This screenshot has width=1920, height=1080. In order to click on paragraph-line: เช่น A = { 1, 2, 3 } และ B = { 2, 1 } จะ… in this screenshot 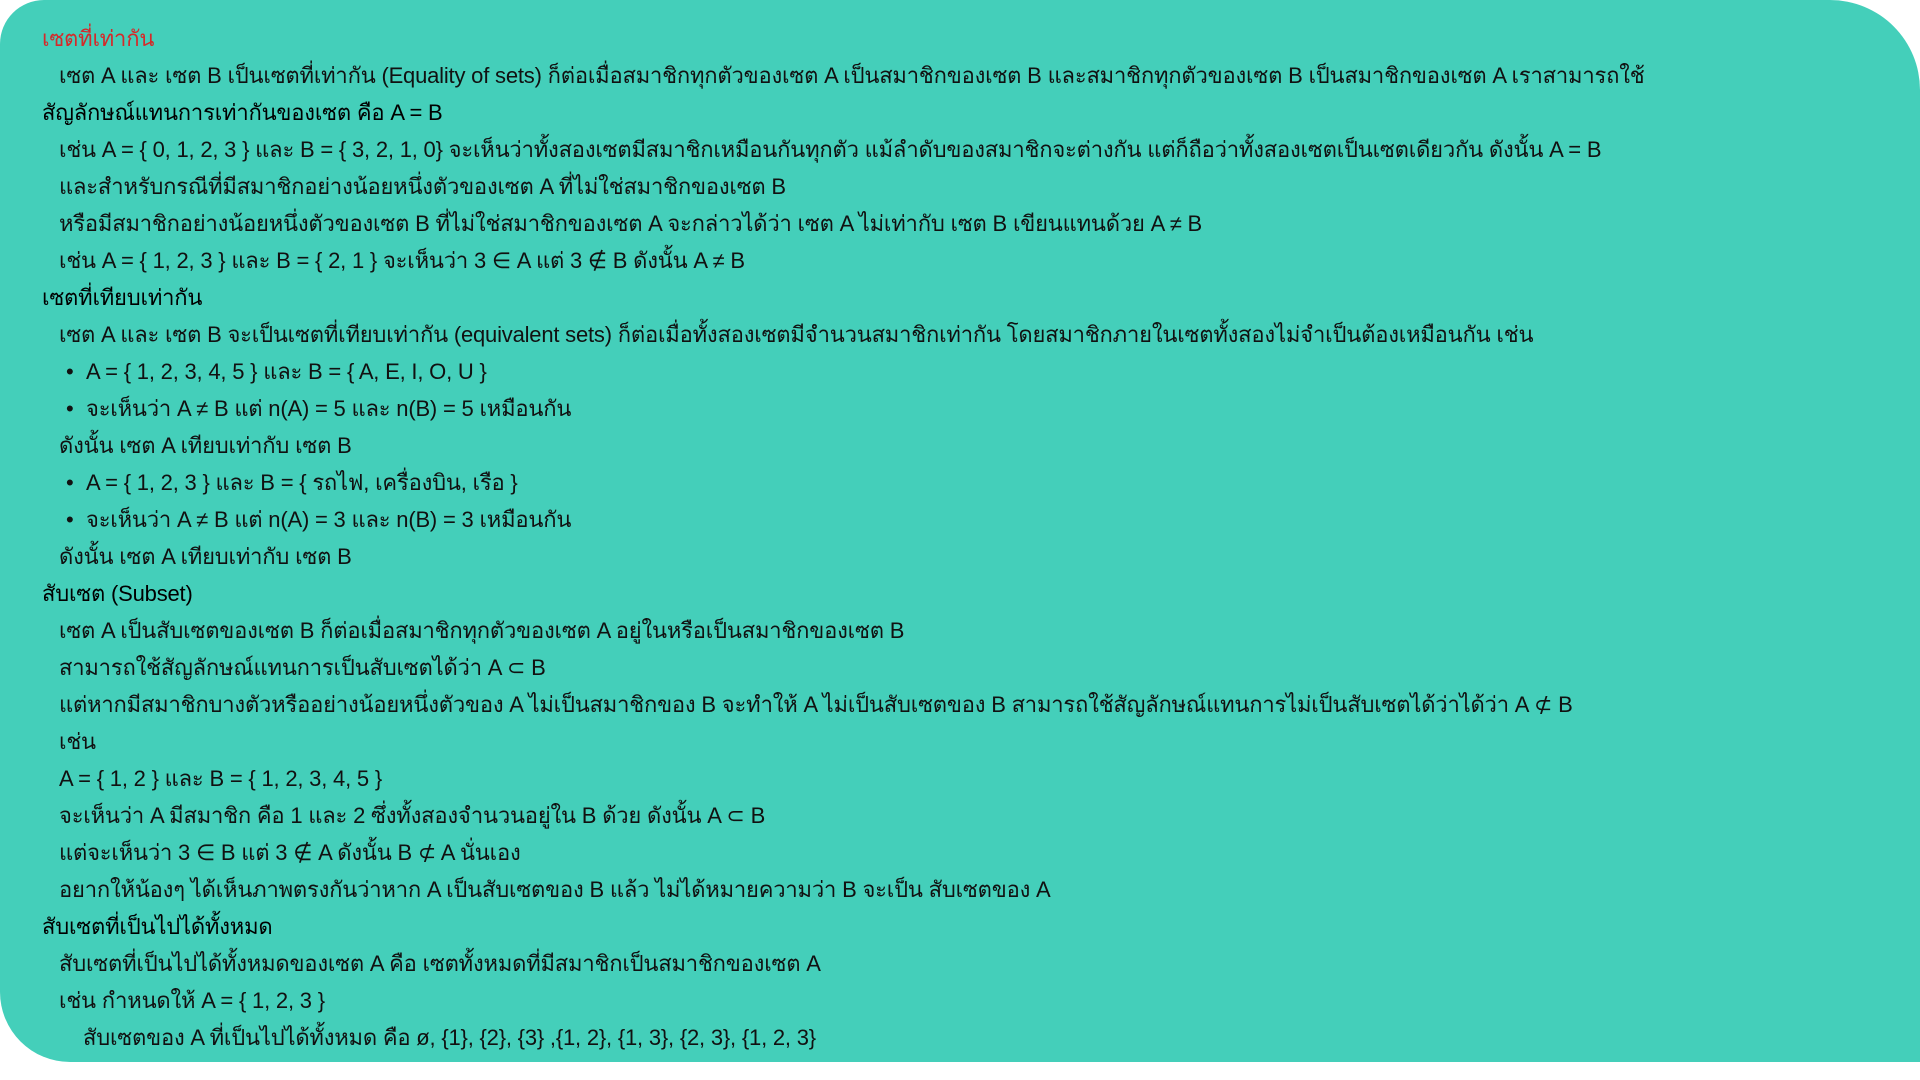, I will do `click(402, 260)`.